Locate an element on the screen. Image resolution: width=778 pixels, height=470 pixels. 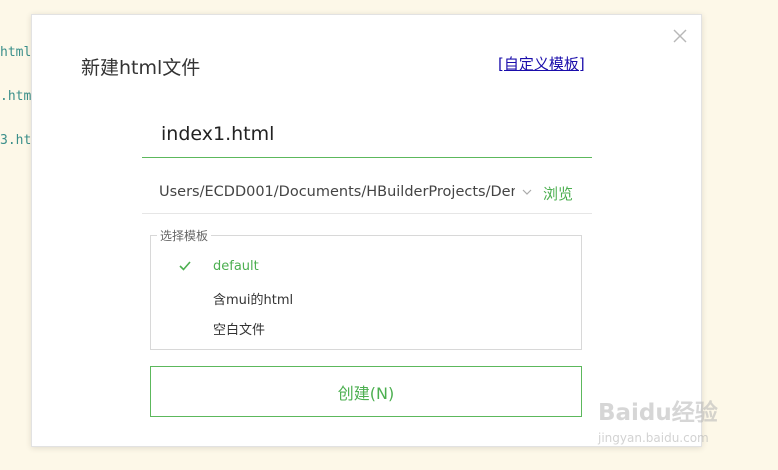
template-selector: 选择模板 default 含mui的html 空白文件 is located at coordinates (366, 288).